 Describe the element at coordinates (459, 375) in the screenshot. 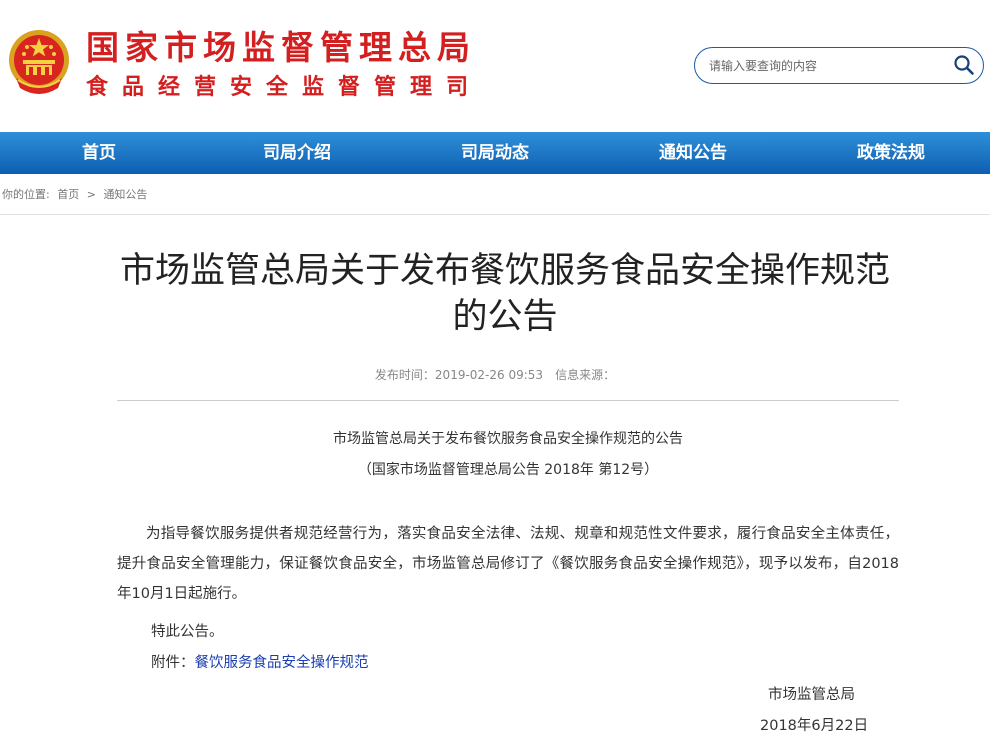

I see `publish-time: 发布时间：2019-02-26 09:53` at that location.